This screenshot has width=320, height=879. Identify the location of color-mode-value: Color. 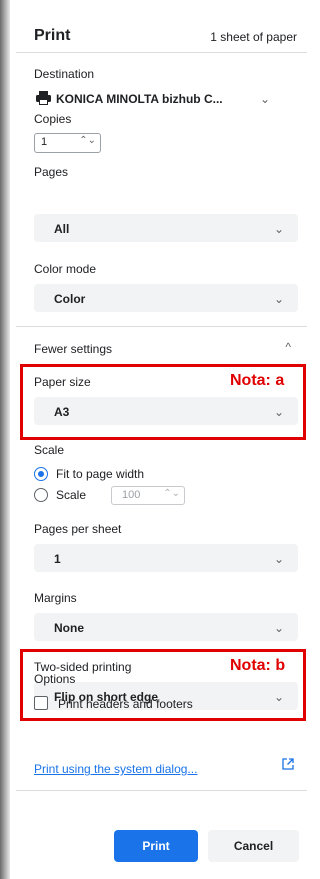
(70, 299).